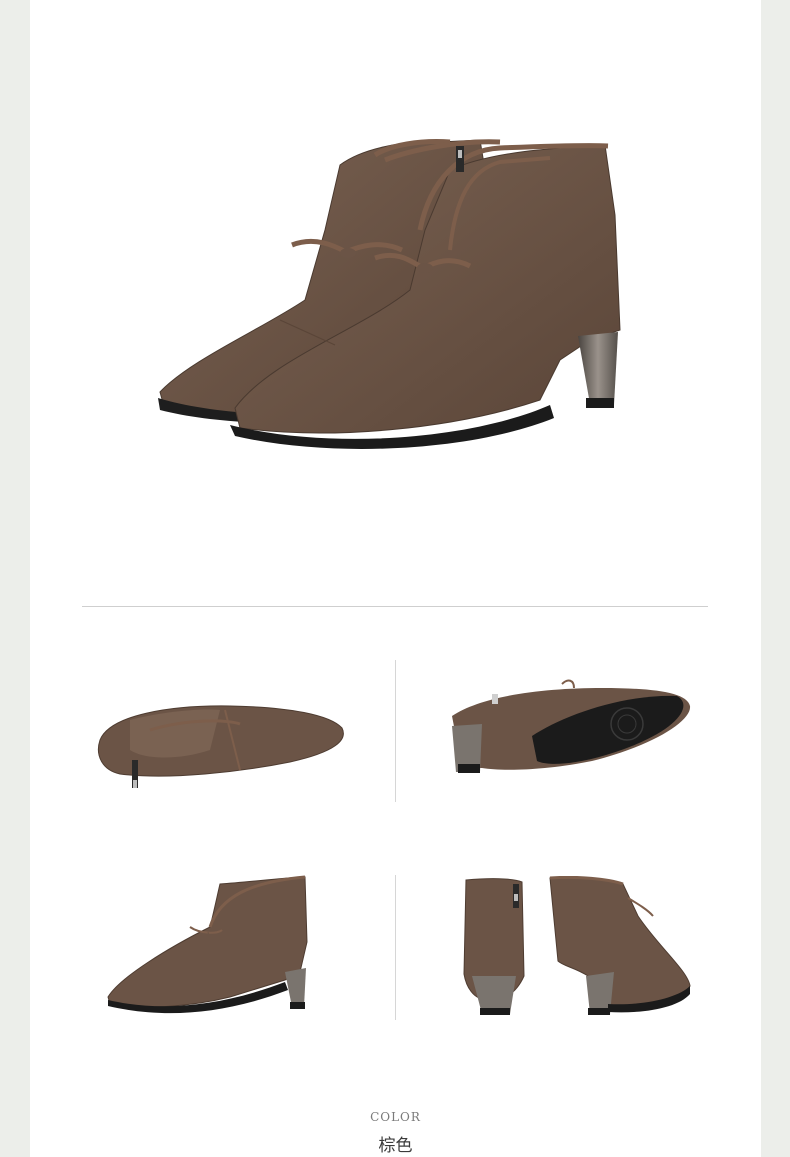  What do you see at coordinates (395, 1117) in the screenshot?
I see `color-label: COLOR` at bounding box center [395, 1117].